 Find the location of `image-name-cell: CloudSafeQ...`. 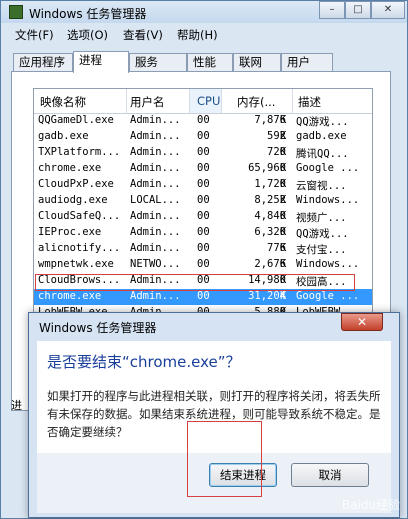

image-name-cell: CloudSafeQ... is located at coordinates (79, 216).